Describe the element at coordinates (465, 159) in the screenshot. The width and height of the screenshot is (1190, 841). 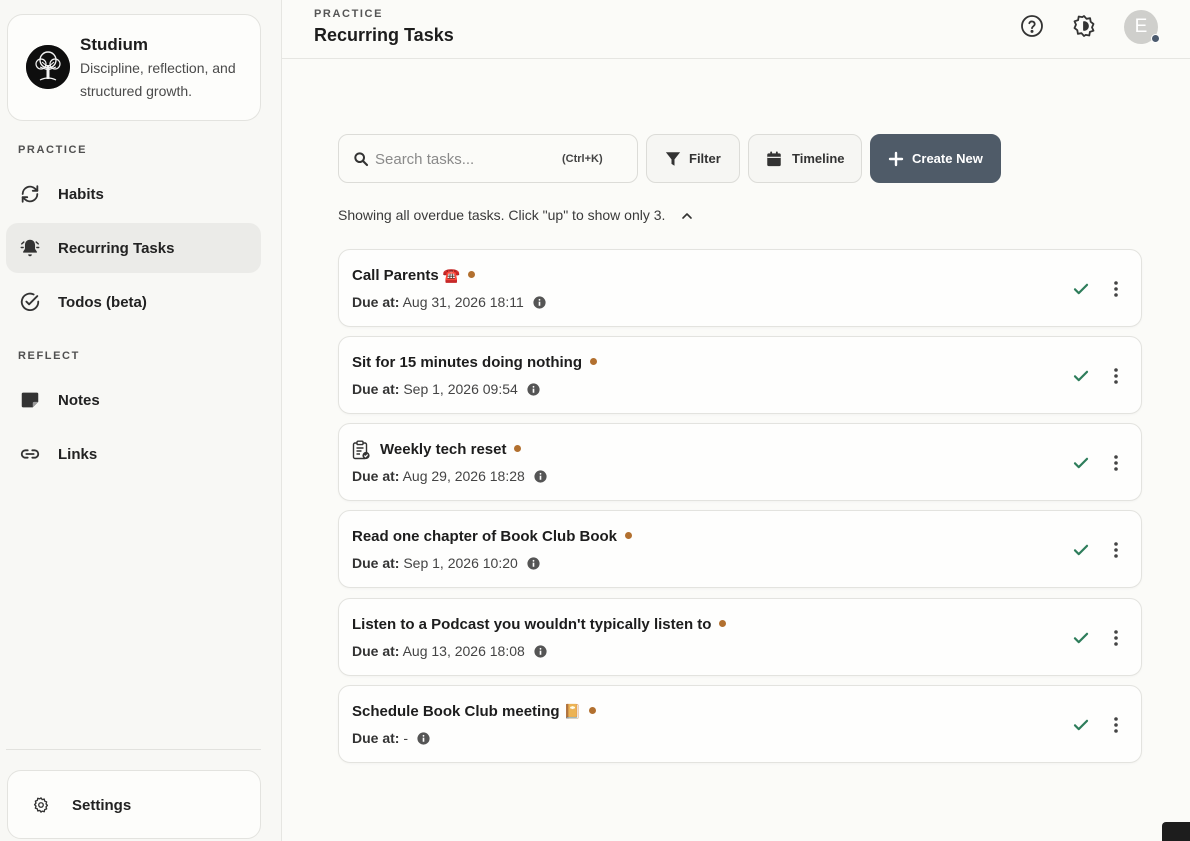
I see `search-input` at that location.